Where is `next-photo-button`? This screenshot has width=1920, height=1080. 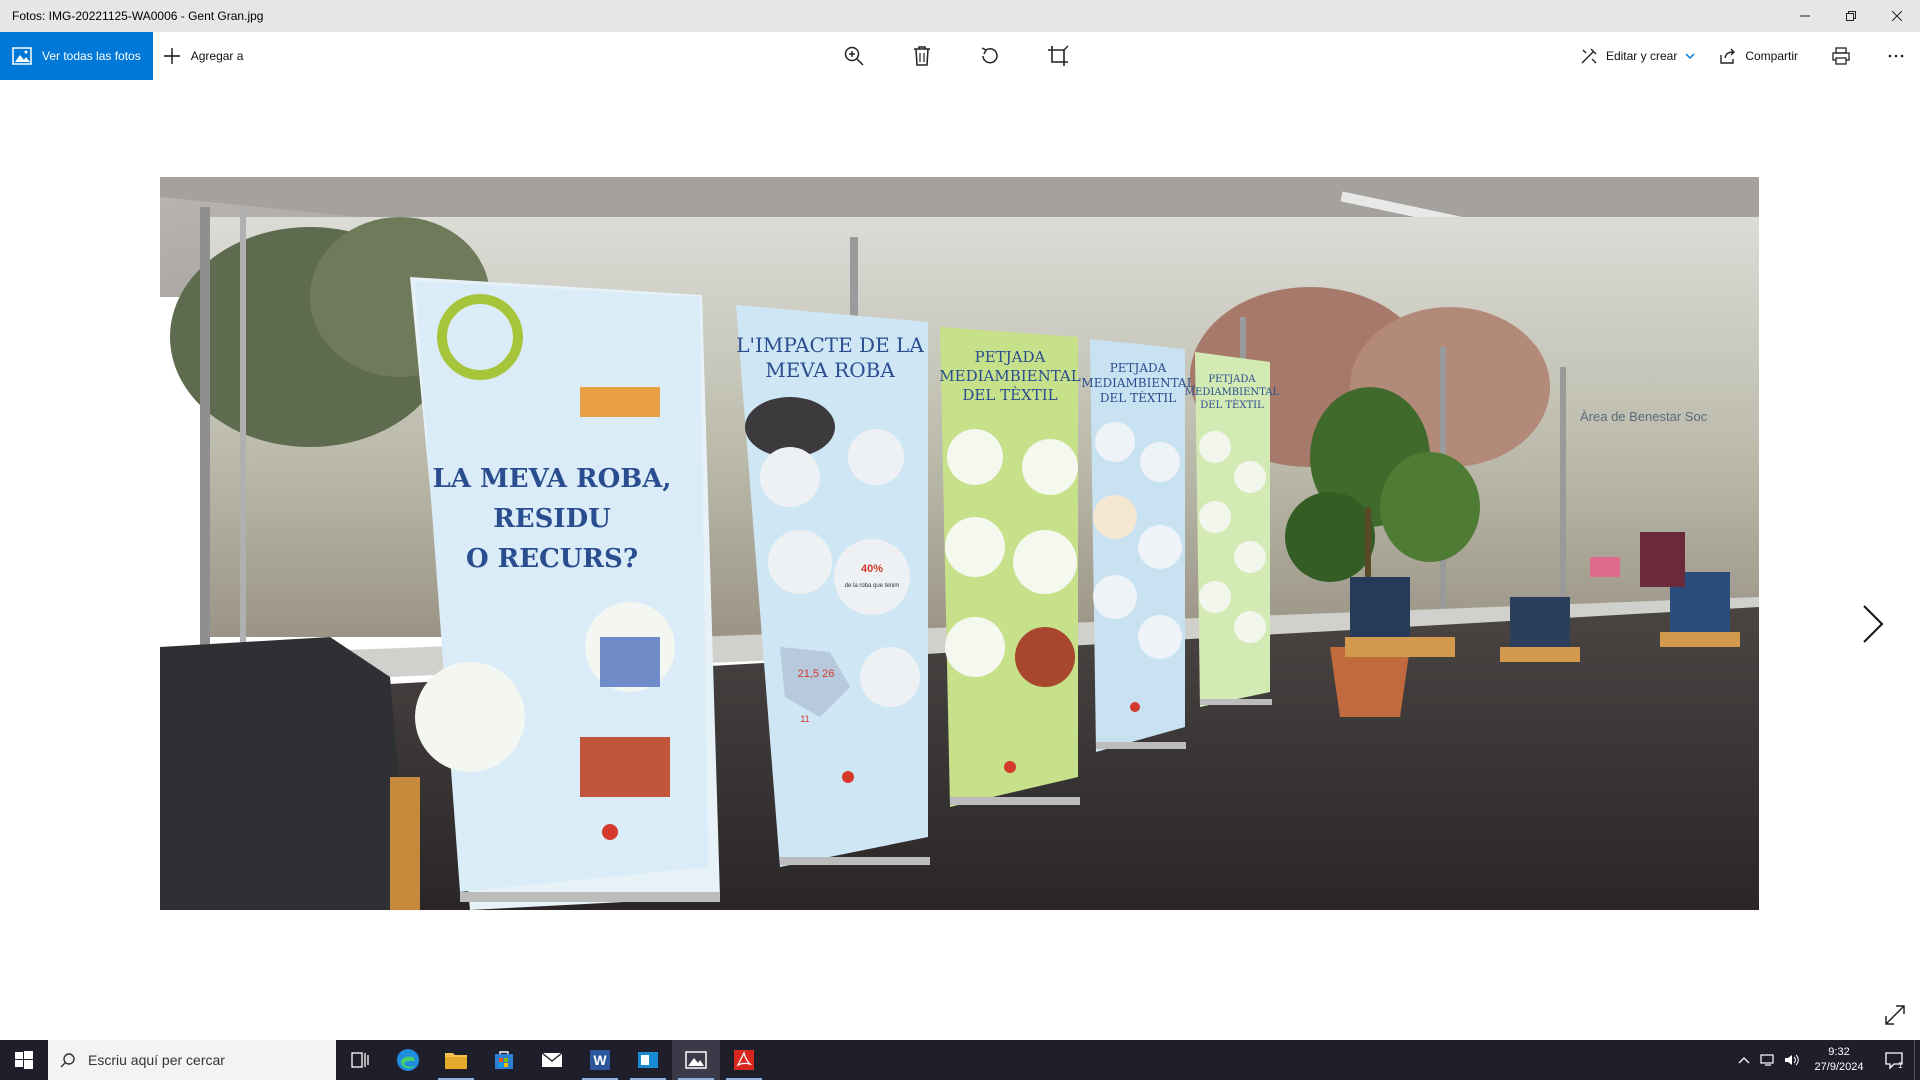 next-photo-button is located at coordinates (1873, 624).